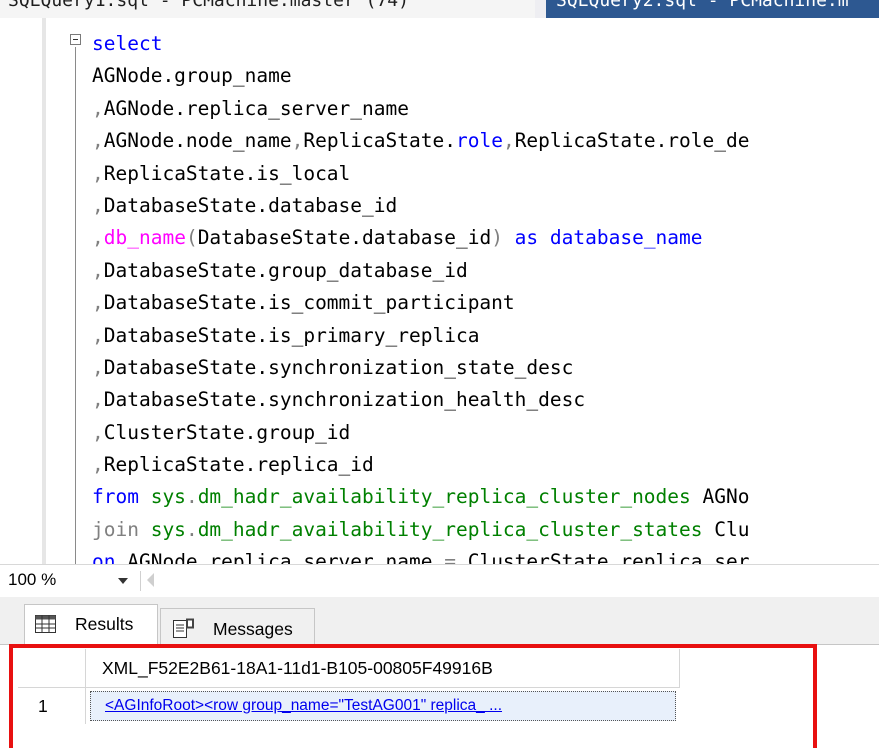 This screenshot has height=749, width=879. Describe the element at coordinates (238, 465) in the screenshot. I see `code-token: ReplicaState.replica_id` at that location.